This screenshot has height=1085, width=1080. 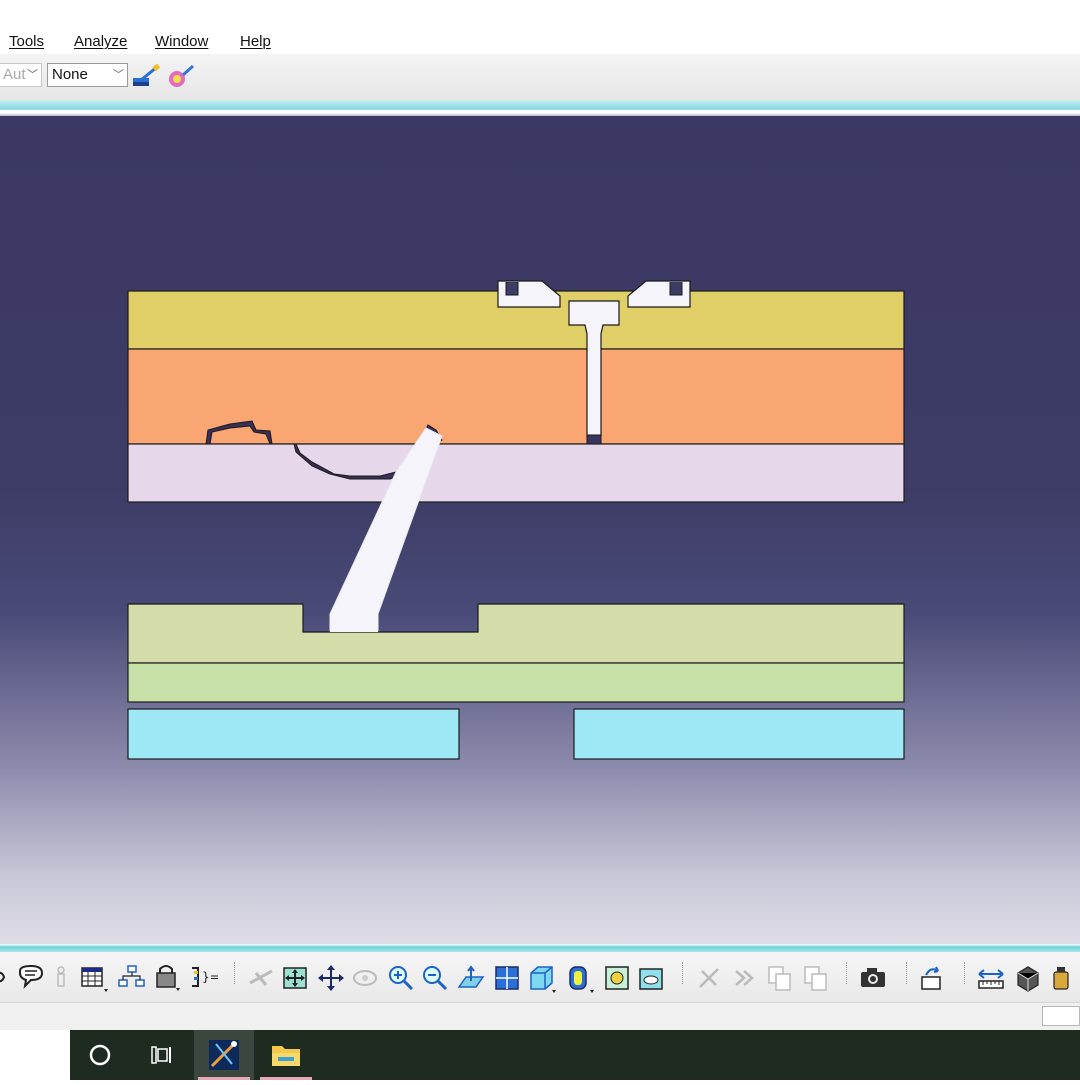 I want to click on menu-tools: Tools, so click(x=26, y=41).